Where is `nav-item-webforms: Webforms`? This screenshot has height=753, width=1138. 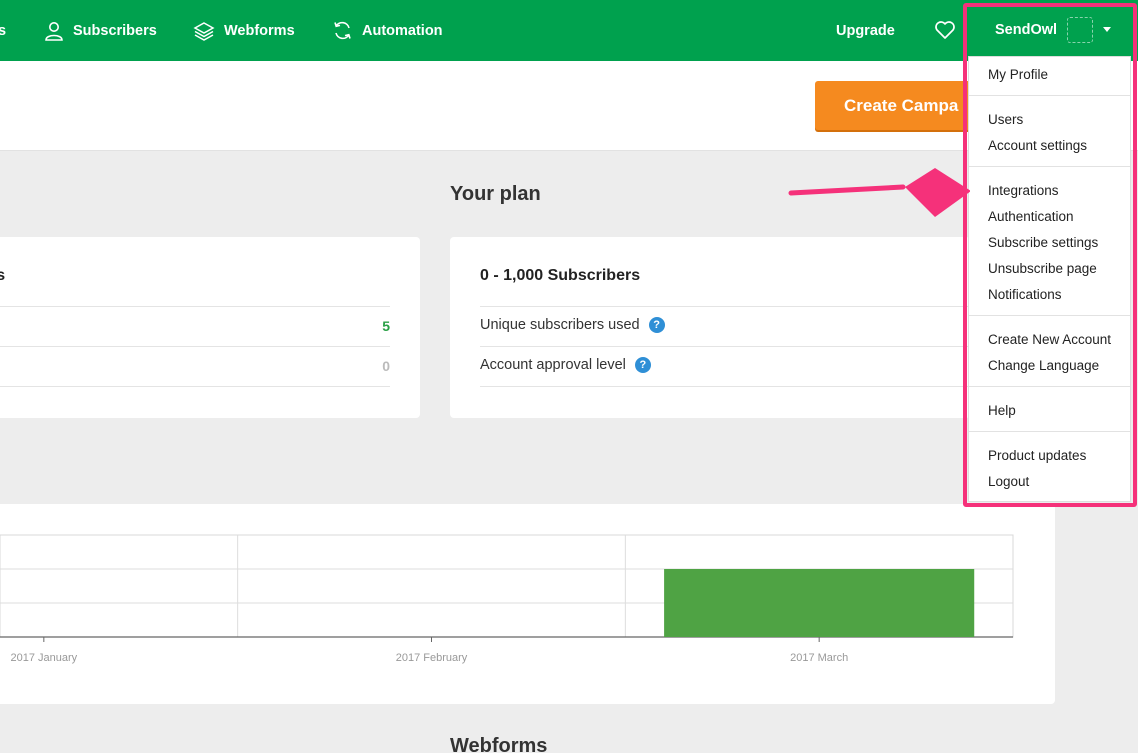
nav-item-webforms: Webforms is located at coordinates (244, 30).